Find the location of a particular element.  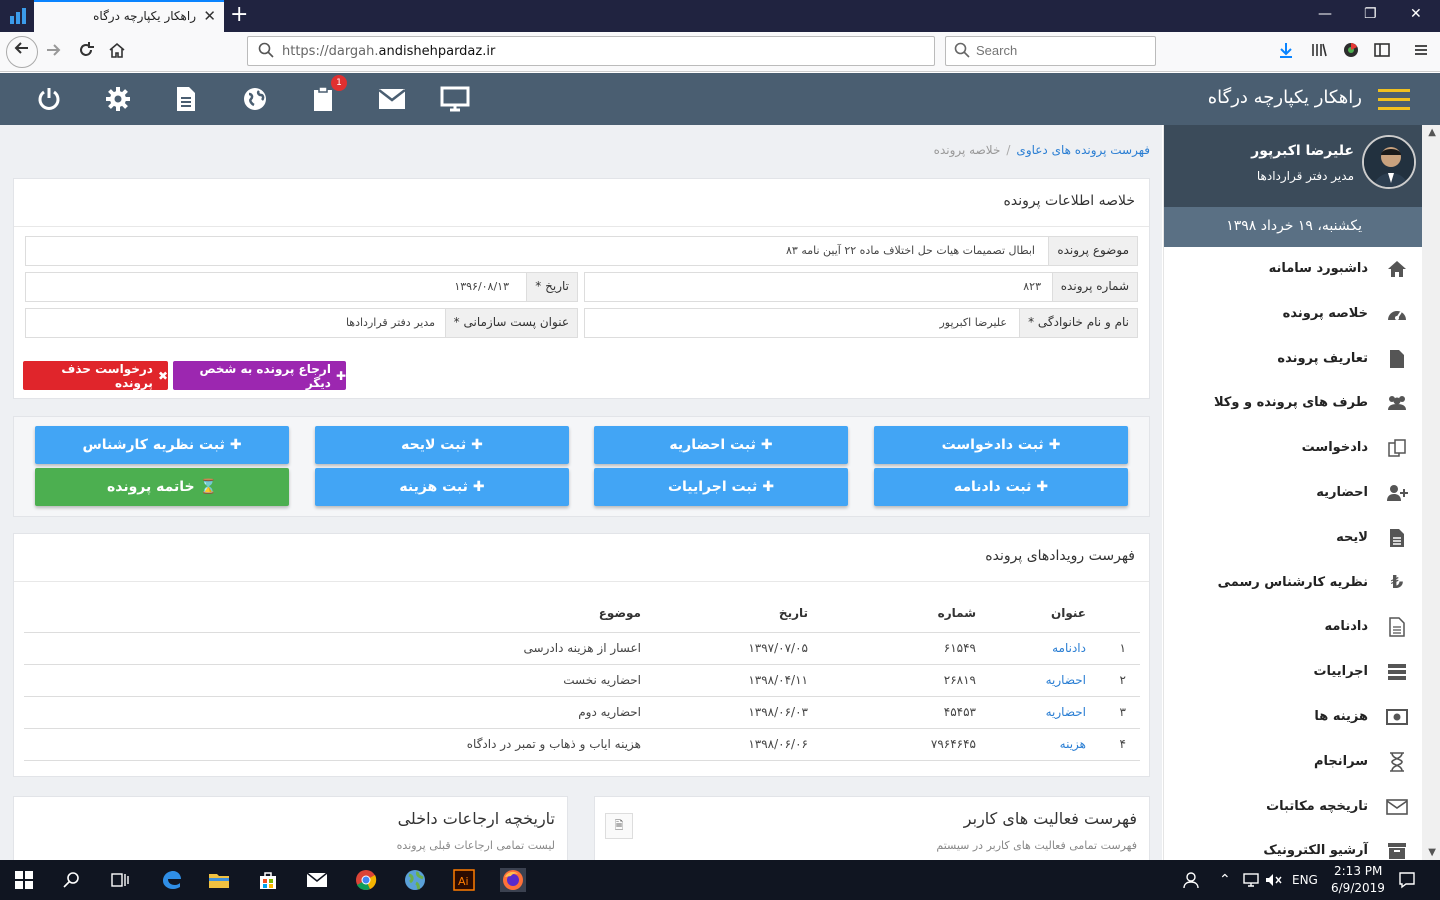

scroll-up-icon: ▲ is located at coordinates (1432, 132).